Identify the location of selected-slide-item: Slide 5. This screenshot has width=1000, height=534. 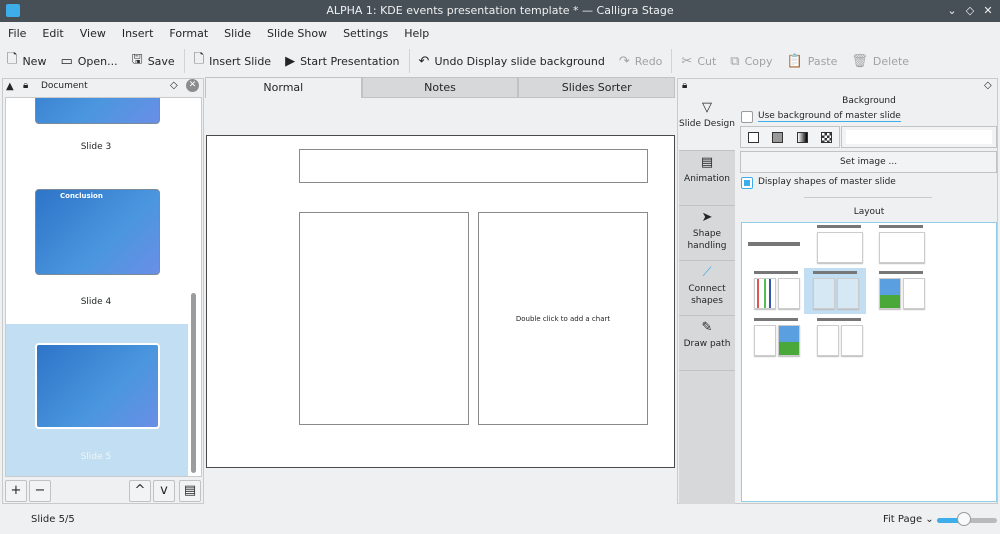
(97, 400).